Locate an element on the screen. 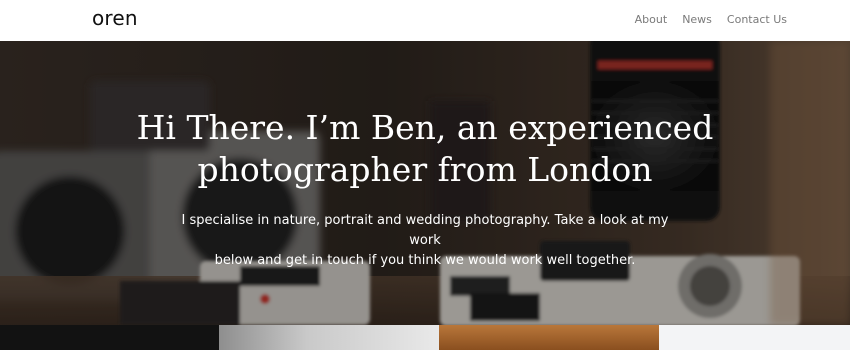 The image size is (850, 350). main-nav: About News Contact Us is located at coordinates (711, 19).